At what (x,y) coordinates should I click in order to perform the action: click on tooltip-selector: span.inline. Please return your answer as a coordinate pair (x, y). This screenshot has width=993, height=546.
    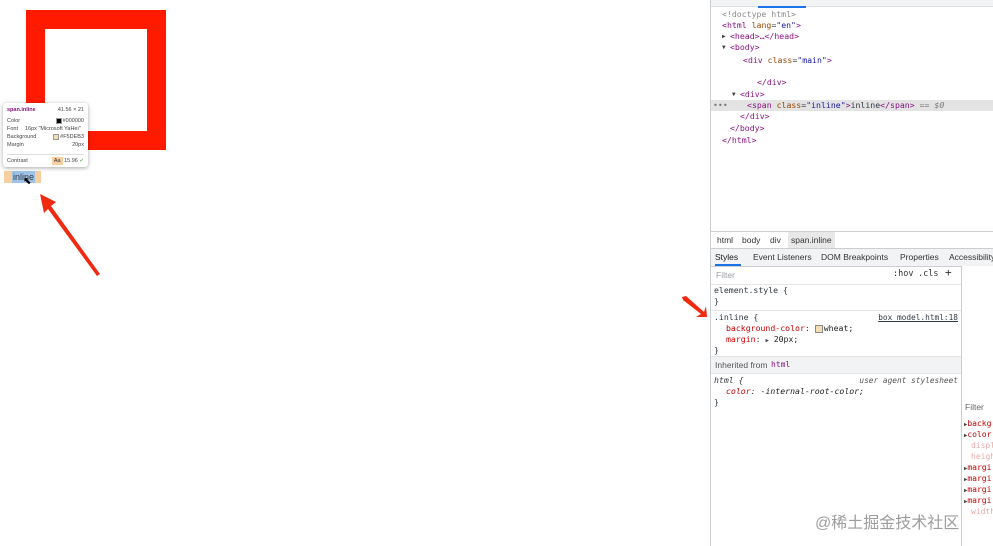
    Looking at the image, I should click on (21, 110).